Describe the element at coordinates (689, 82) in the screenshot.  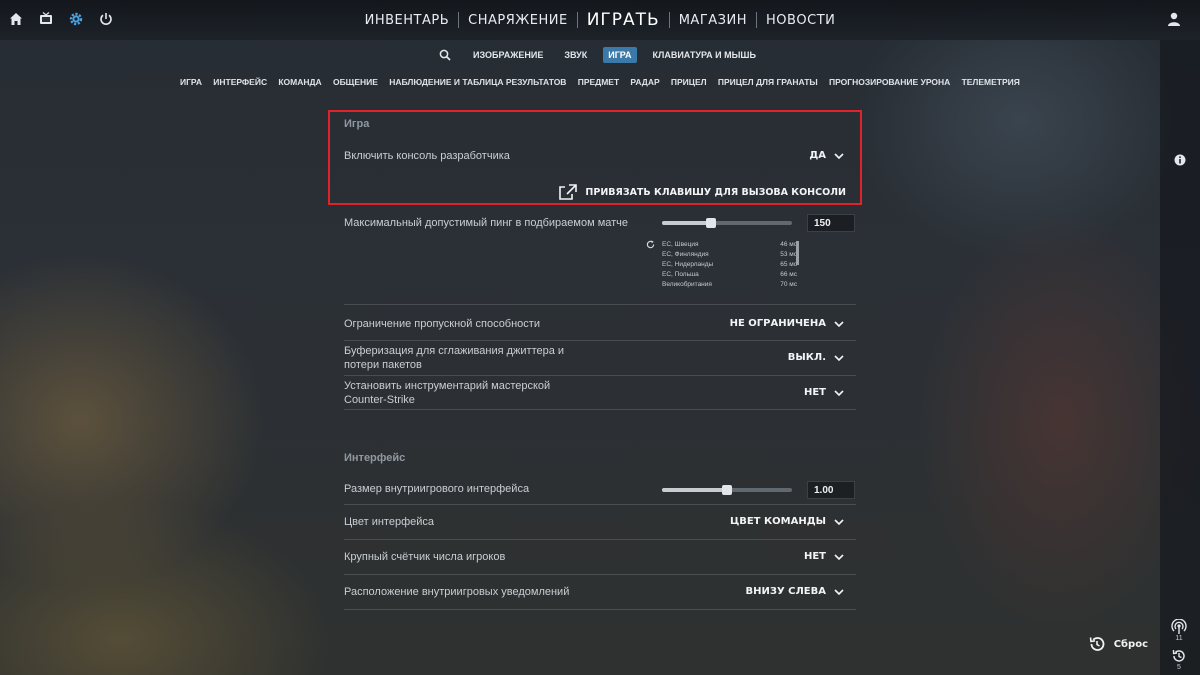
I see `subtab-crosshair: Прицел` at that location.